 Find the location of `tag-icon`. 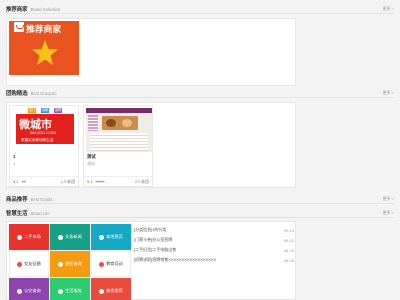

tag-icon is located at coordinates (20, 237).